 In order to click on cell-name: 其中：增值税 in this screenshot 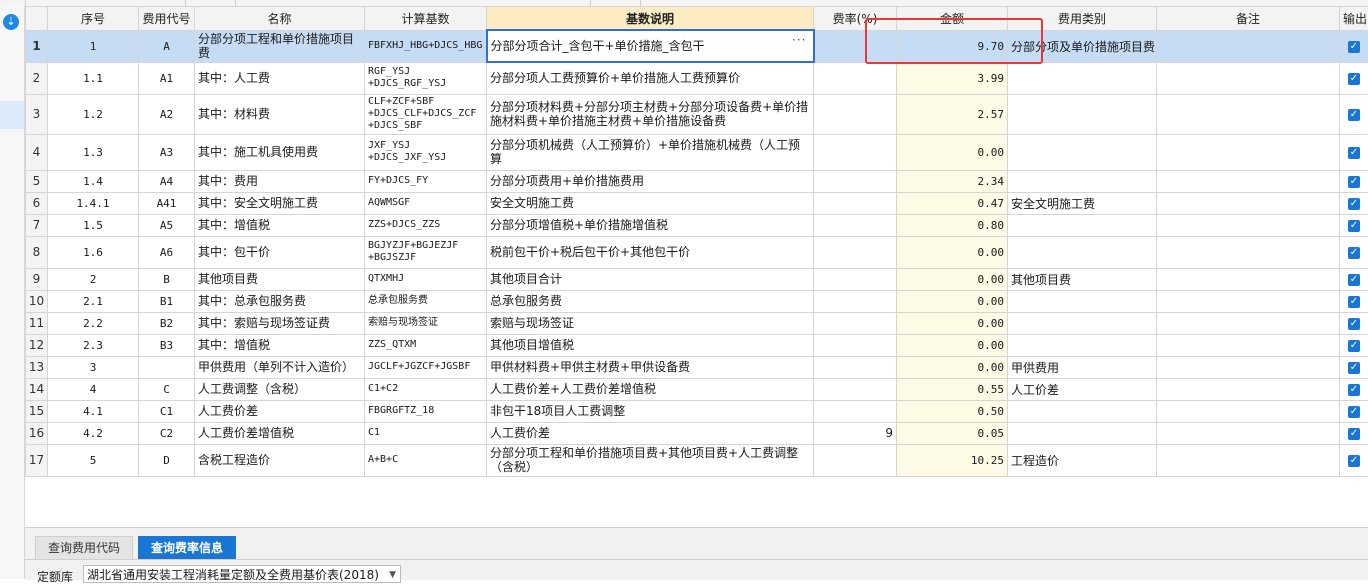, I will do `click(280, 225)`.